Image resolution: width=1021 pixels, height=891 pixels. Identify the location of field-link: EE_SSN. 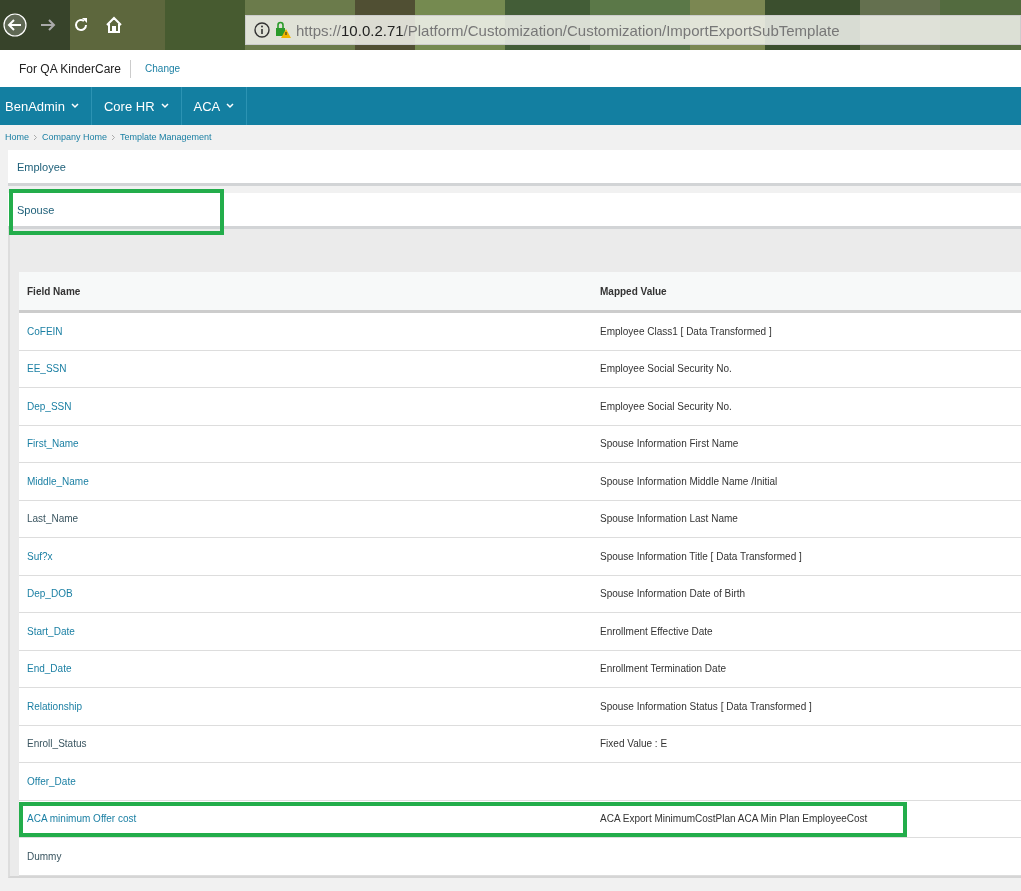
(47, 369).